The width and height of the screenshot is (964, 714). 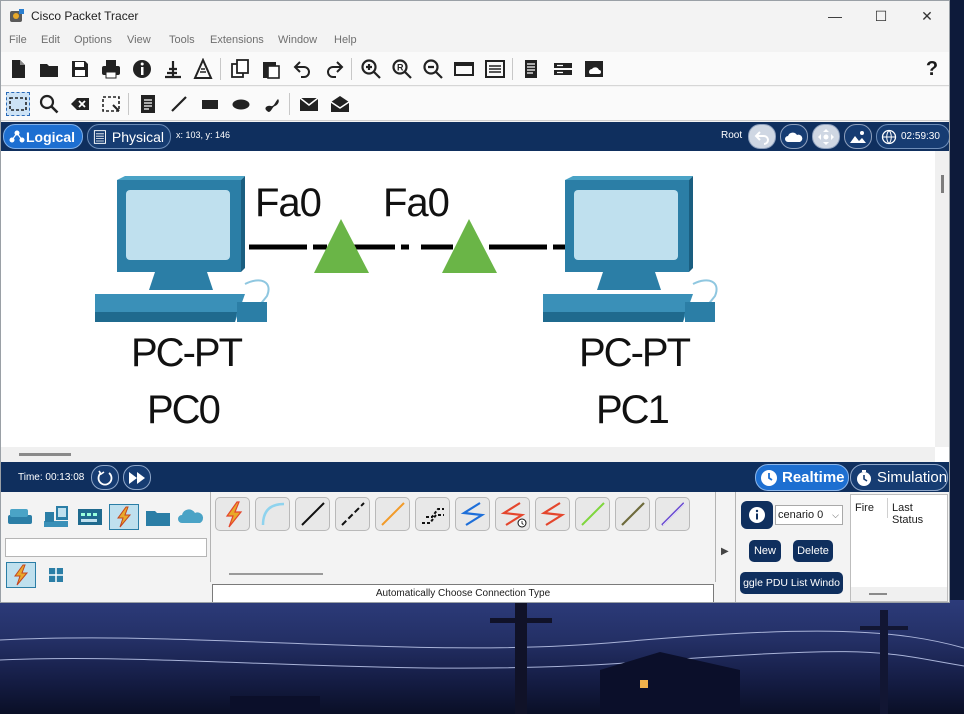 I want to click on close-button: ✕, so click(x=926, y=16).